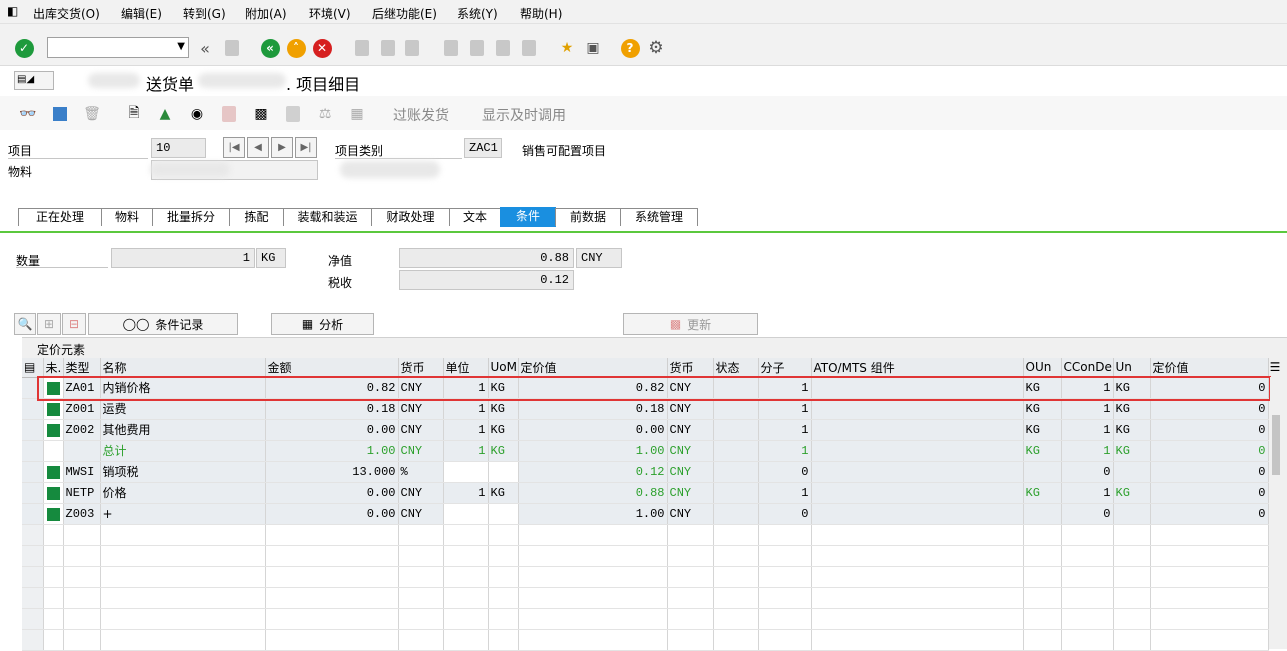  What do you see at coordinates (645, 472) in the screenshot?
I see `table-row: MWSI 销项税 13.000% 0.12 CNY 0 0 0` at bounding box center [645, 472].